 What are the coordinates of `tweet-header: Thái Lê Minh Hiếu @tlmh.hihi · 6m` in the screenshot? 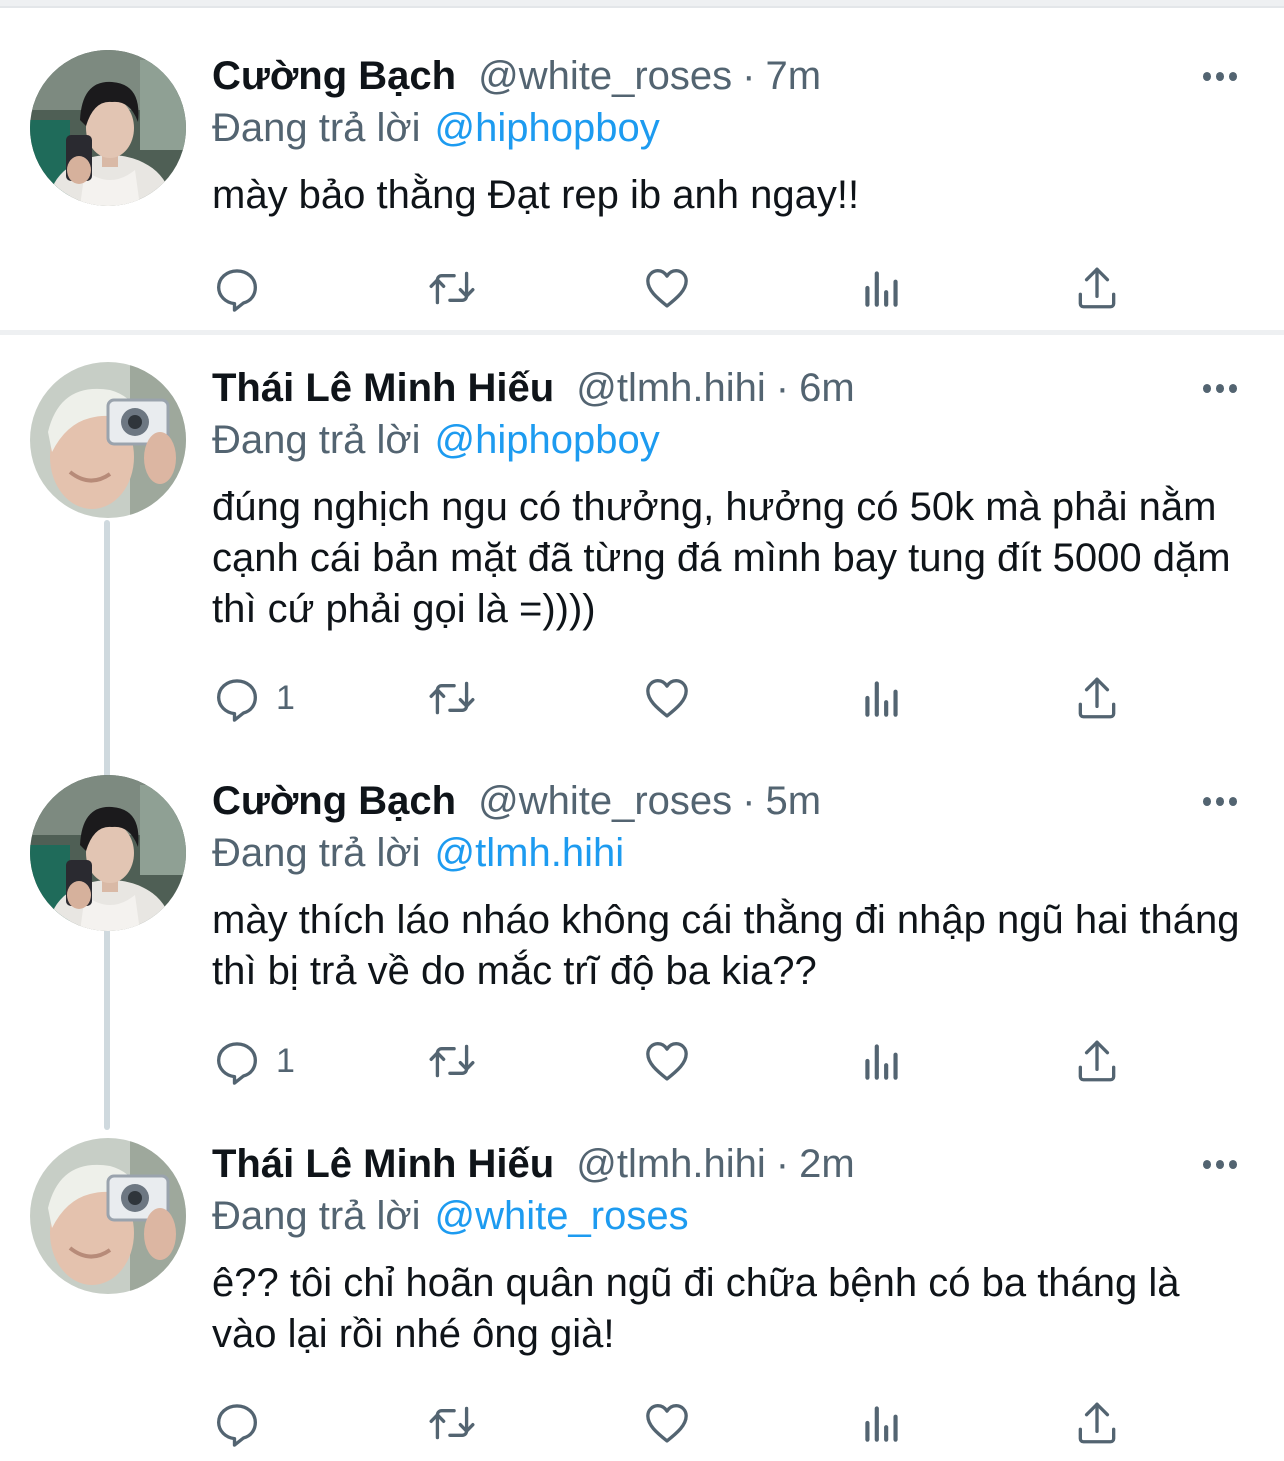 It's located at (533, 388).